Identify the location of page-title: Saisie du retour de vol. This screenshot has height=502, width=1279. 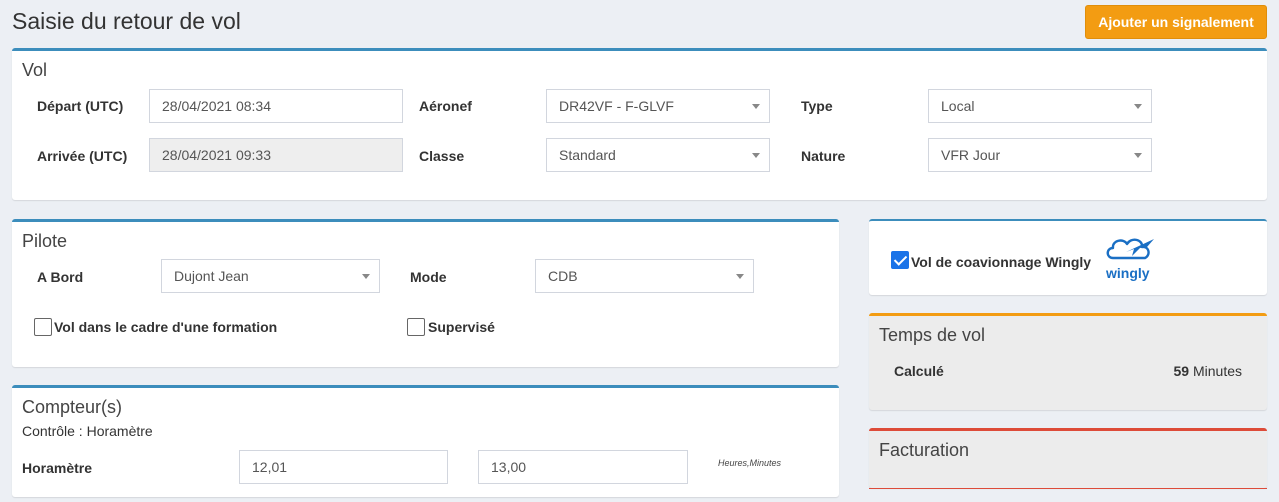
(126, 21).